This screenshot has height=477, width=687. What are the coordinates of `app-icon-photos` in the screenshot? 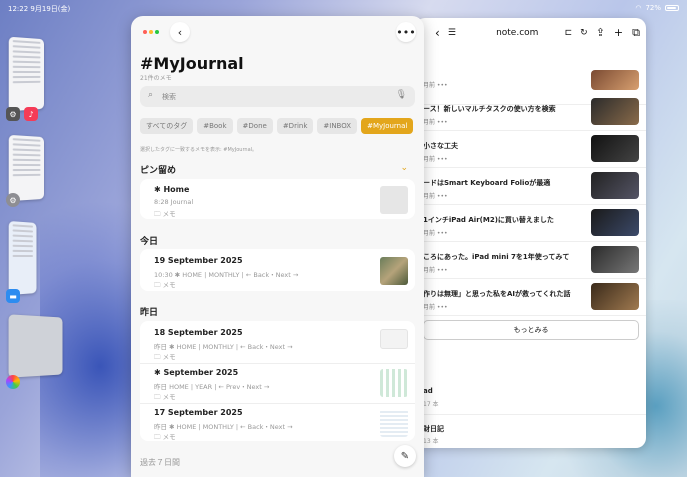 It's located at (13, 382).